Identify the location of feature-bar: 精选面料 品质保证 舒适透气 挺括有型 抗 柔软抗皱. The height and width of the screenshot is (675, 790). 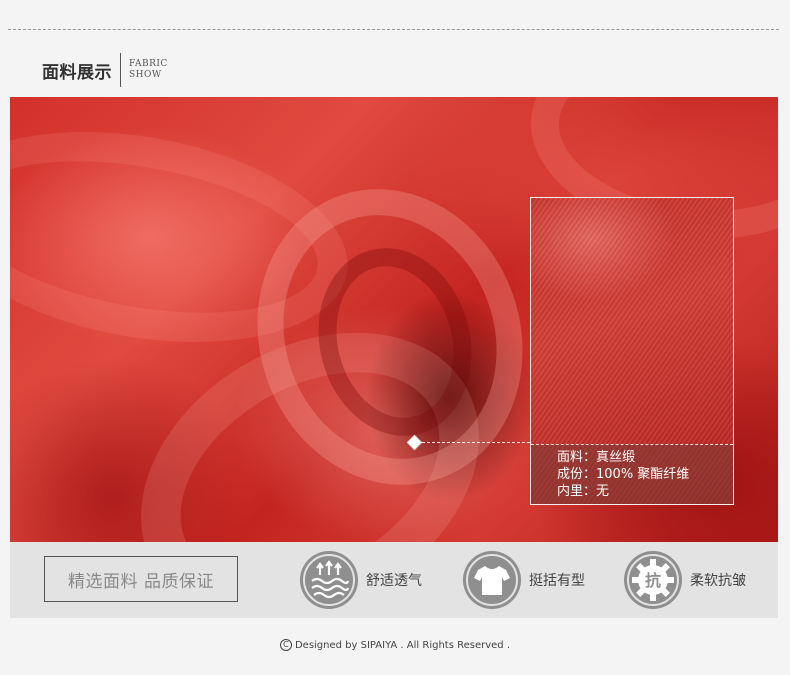
(394, 580).